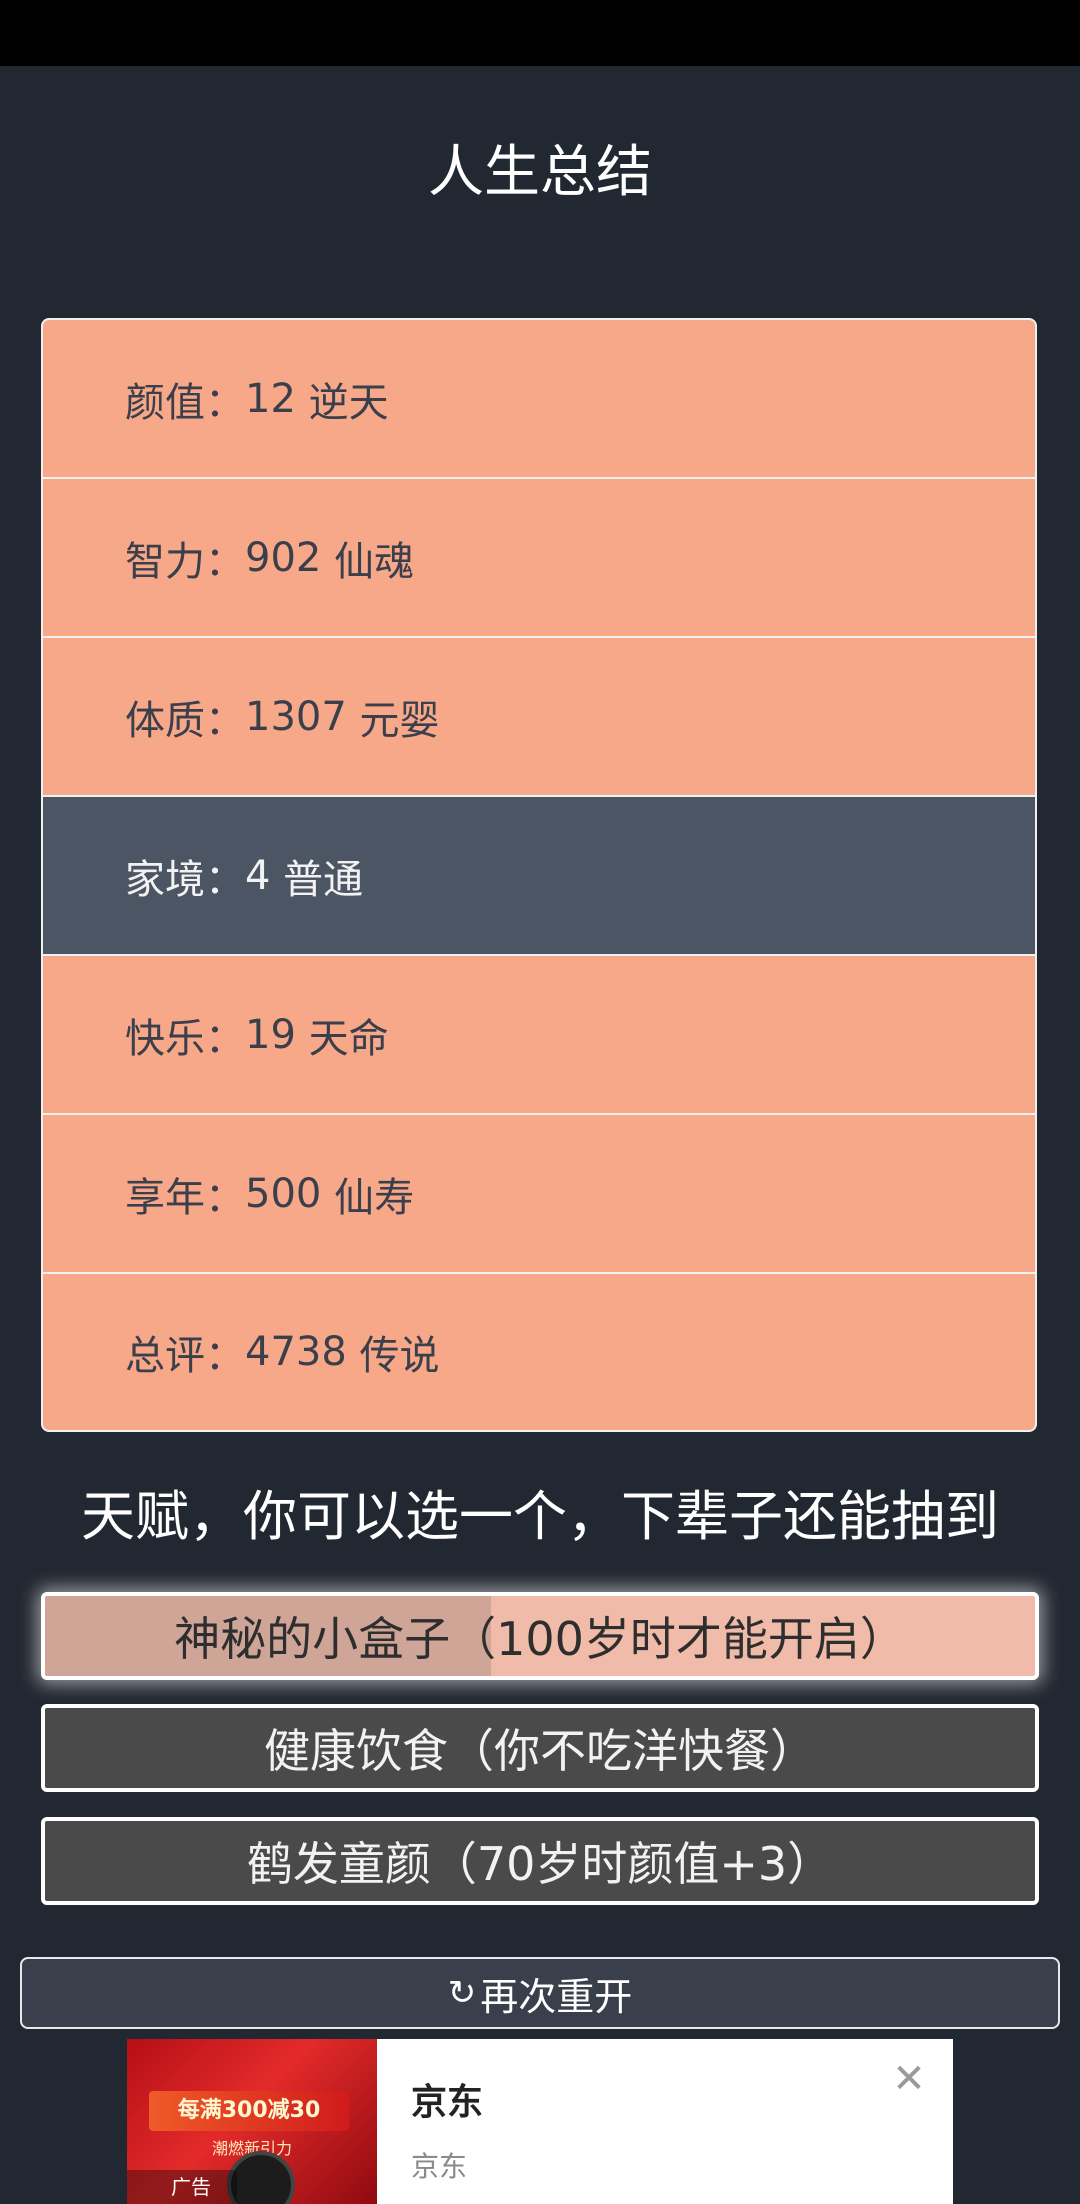  Describe the element at coordinates (165, 402) in the screenshot. I see `summary-label: 颜值` at that location.